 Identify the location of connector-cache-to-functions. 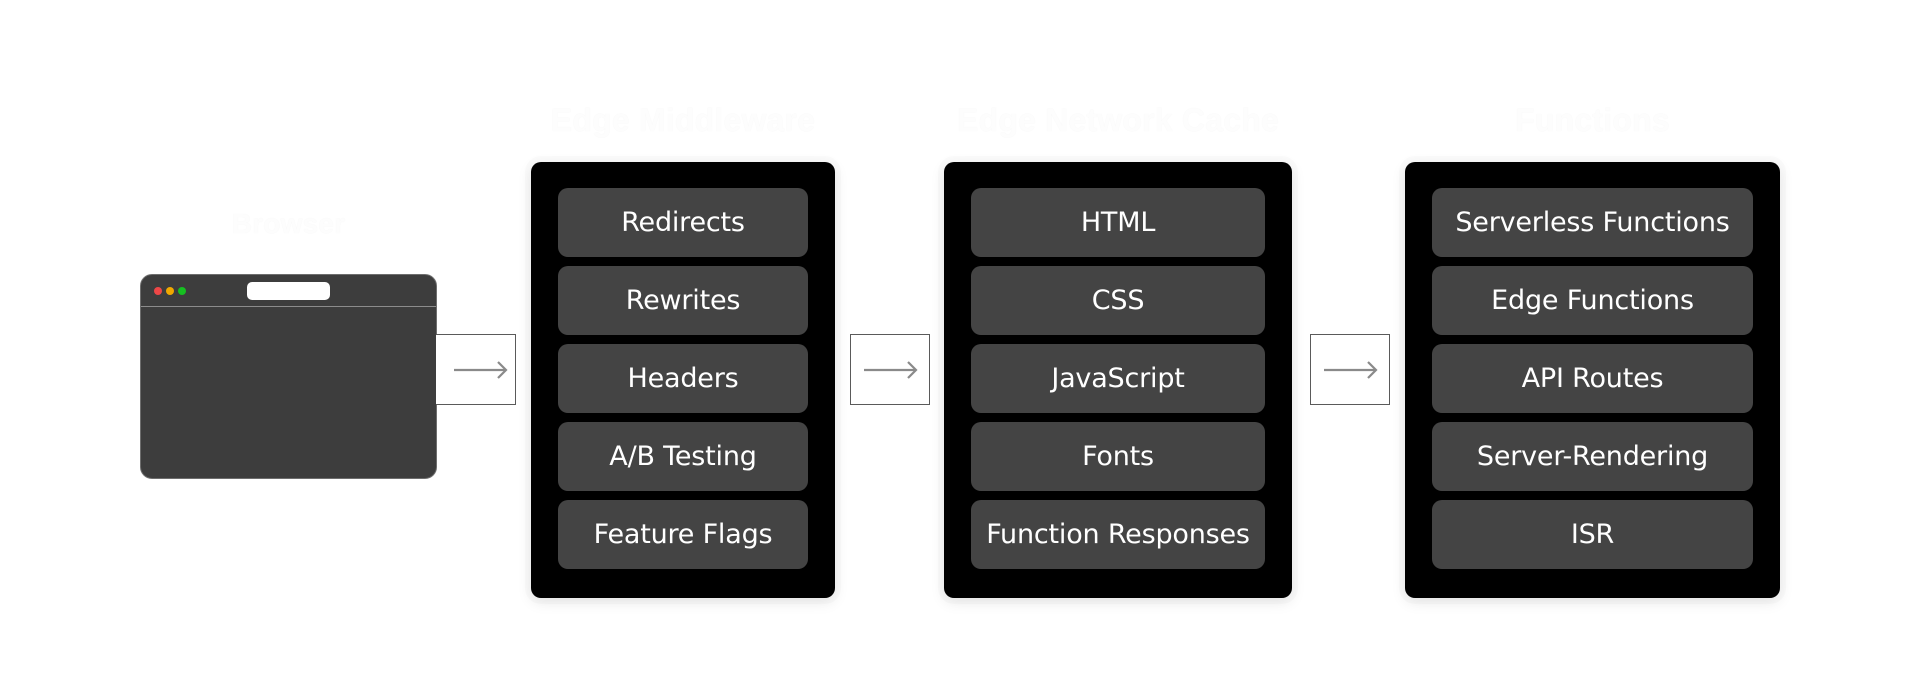
(1350, 369).